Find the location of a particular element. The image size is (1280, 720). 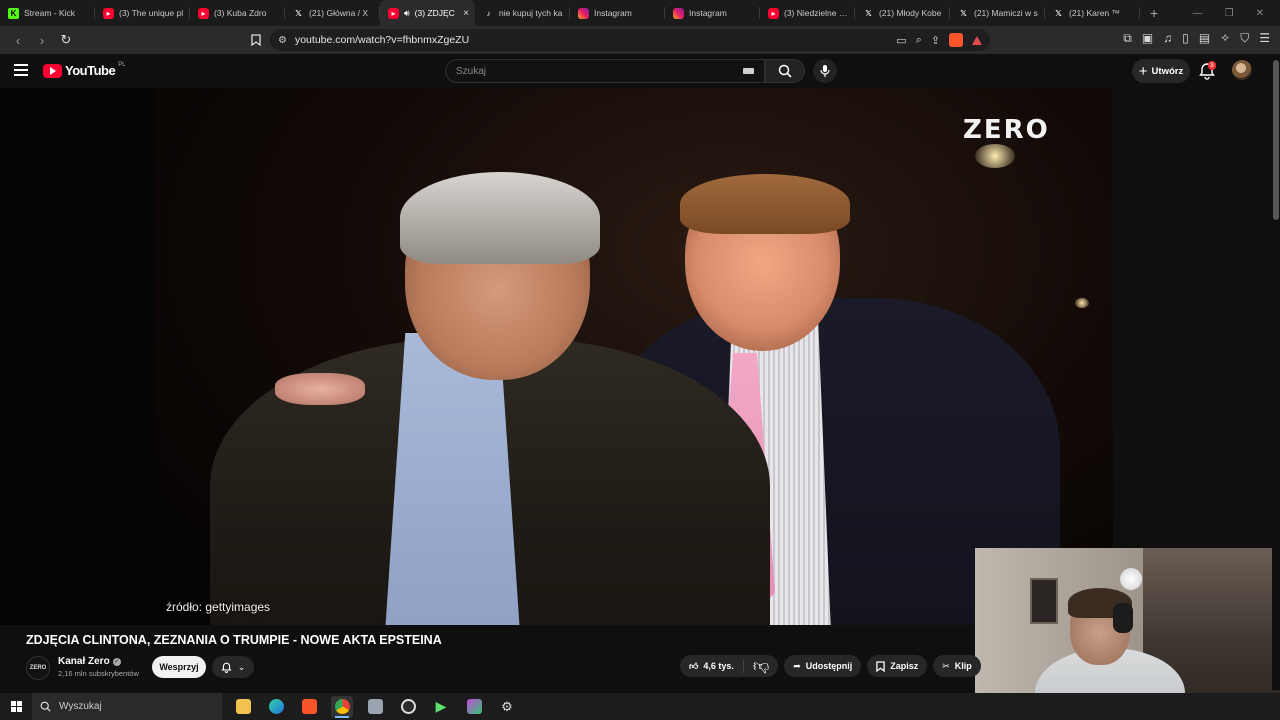

start-button is located at coordinates (16, 706).